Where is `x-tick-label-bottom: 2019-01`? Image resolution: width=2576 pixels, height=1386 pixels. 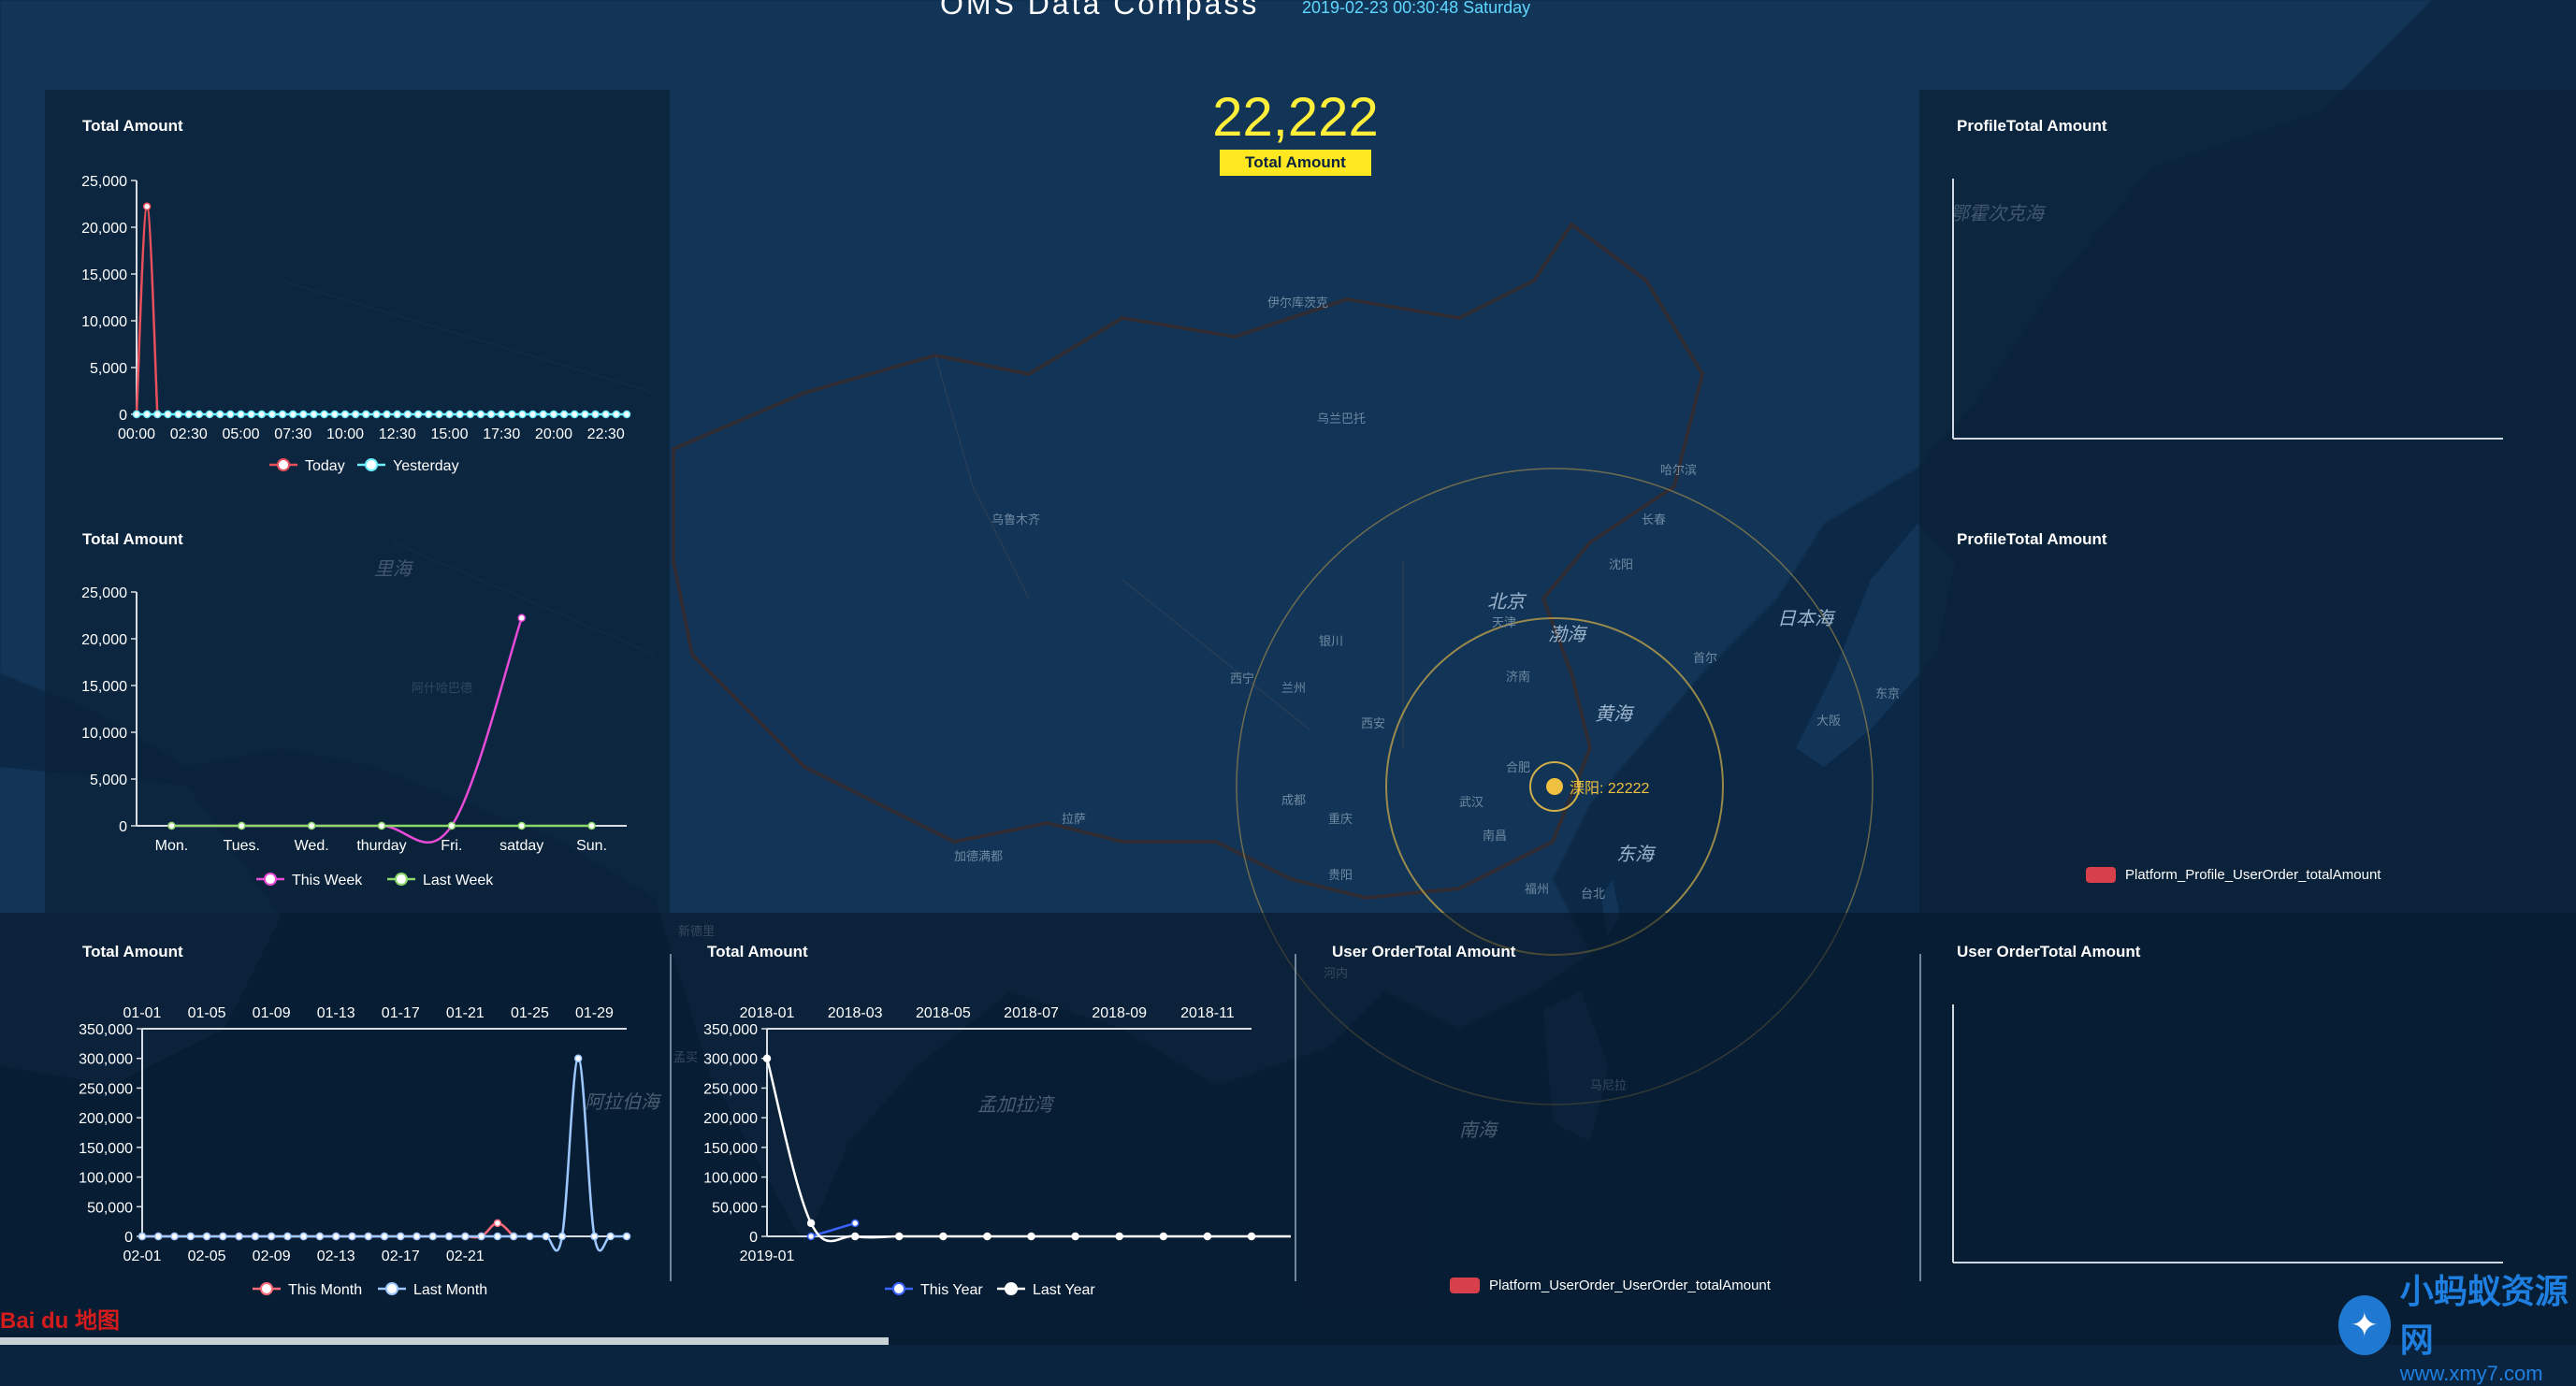 x-tick-label-bottom: 2019-01 is located at coordinates (768, 1257).